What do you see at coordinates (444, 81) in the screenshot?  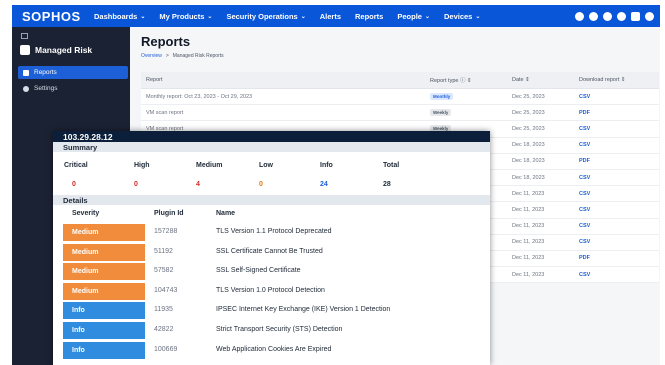 I see `report-type-label: Report type` at bounding box center [444, 81].